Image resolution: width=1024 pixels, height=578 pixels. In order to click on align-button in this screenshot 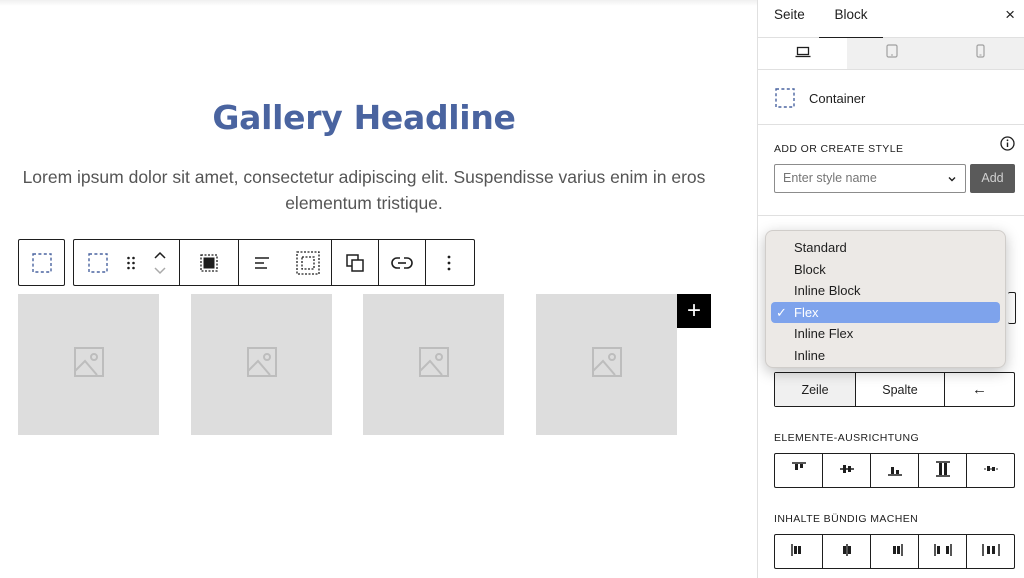, I will do `click(262, 262)`.